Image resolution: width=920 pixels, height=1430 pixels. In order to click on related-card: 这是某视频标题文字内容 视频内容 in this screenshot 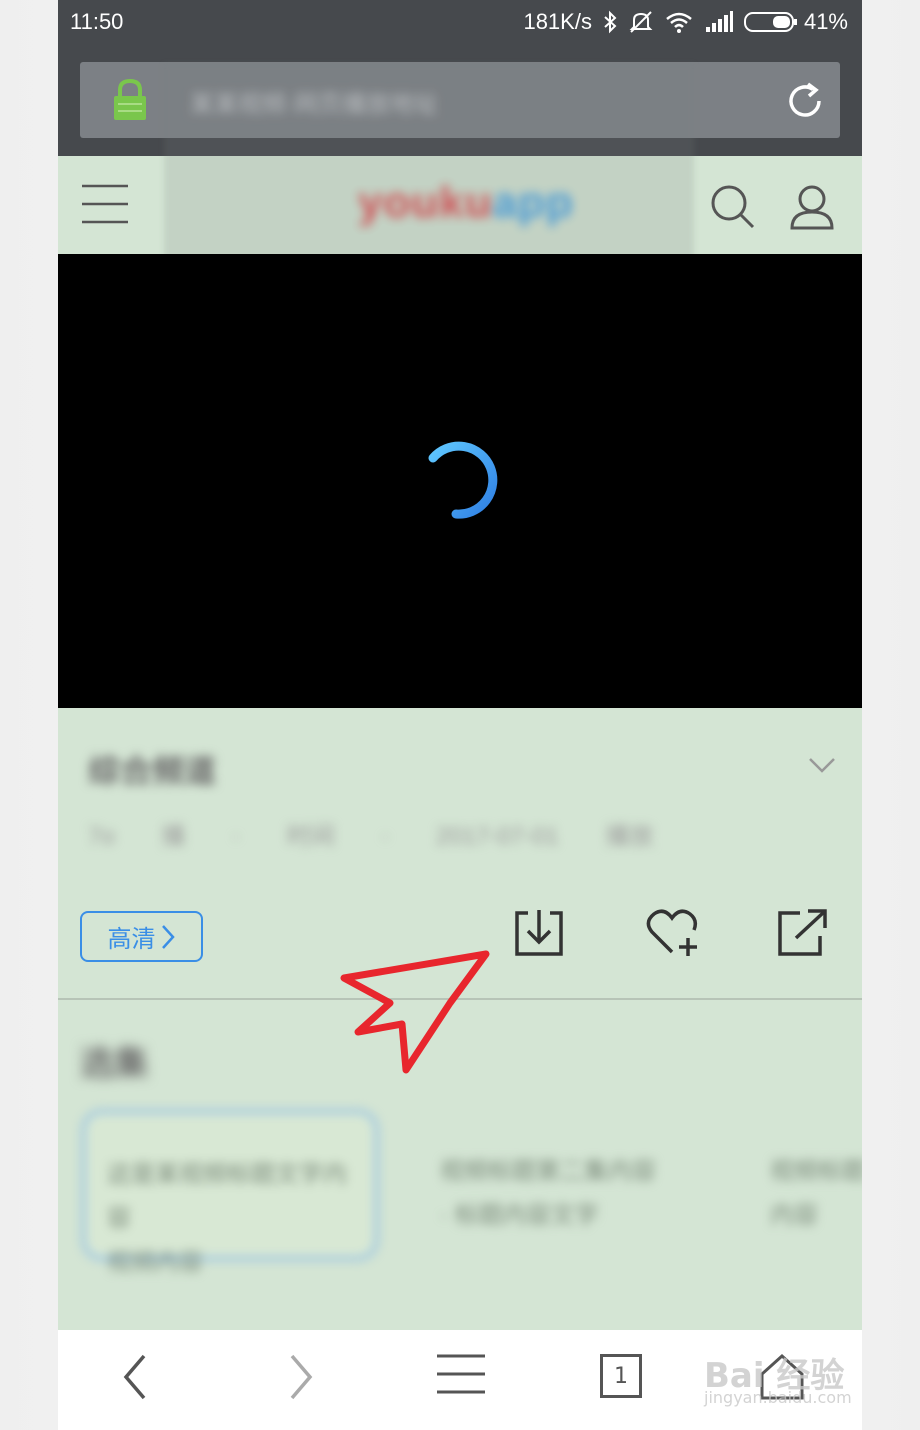, I will do `click(230, 1193)`.